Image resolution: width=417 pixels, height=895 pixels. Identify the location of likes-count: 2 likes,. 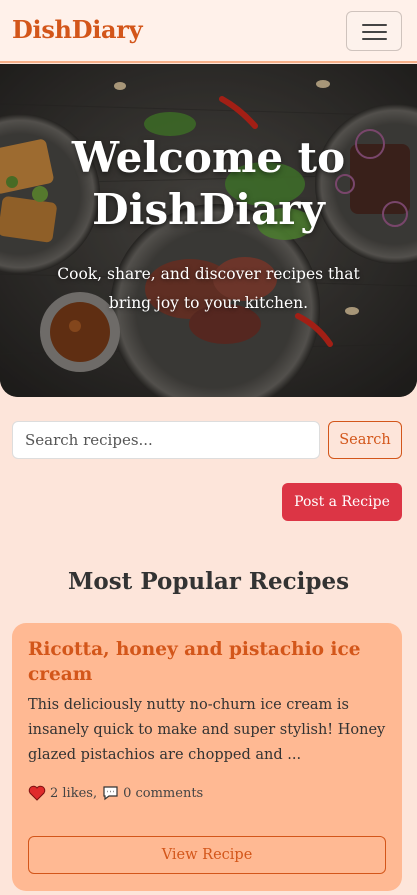
(74, 793).